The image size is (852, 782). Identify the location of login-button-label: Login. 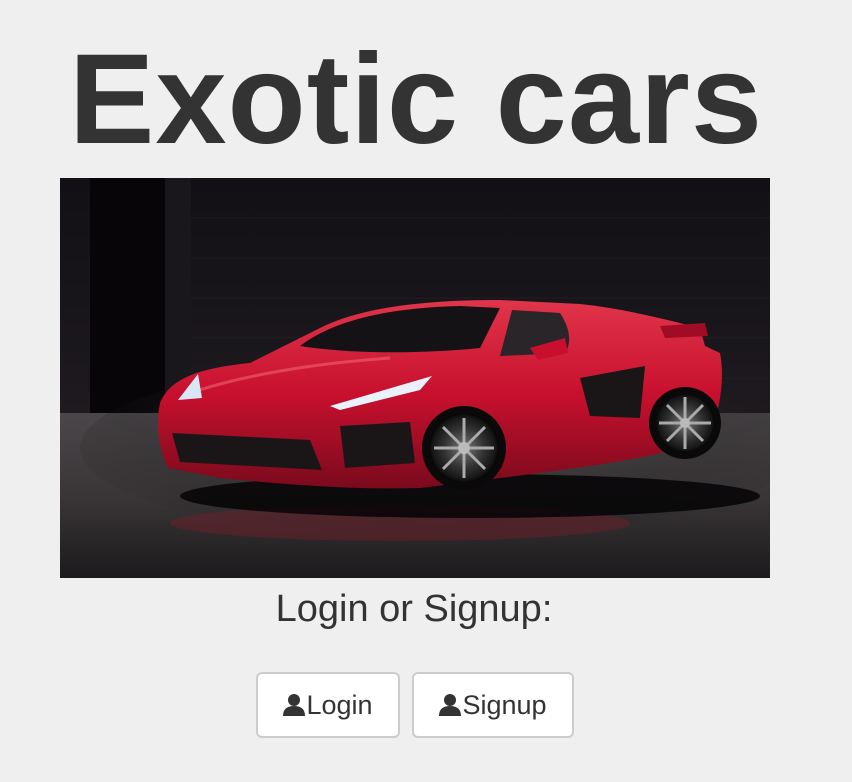
(339, 704).